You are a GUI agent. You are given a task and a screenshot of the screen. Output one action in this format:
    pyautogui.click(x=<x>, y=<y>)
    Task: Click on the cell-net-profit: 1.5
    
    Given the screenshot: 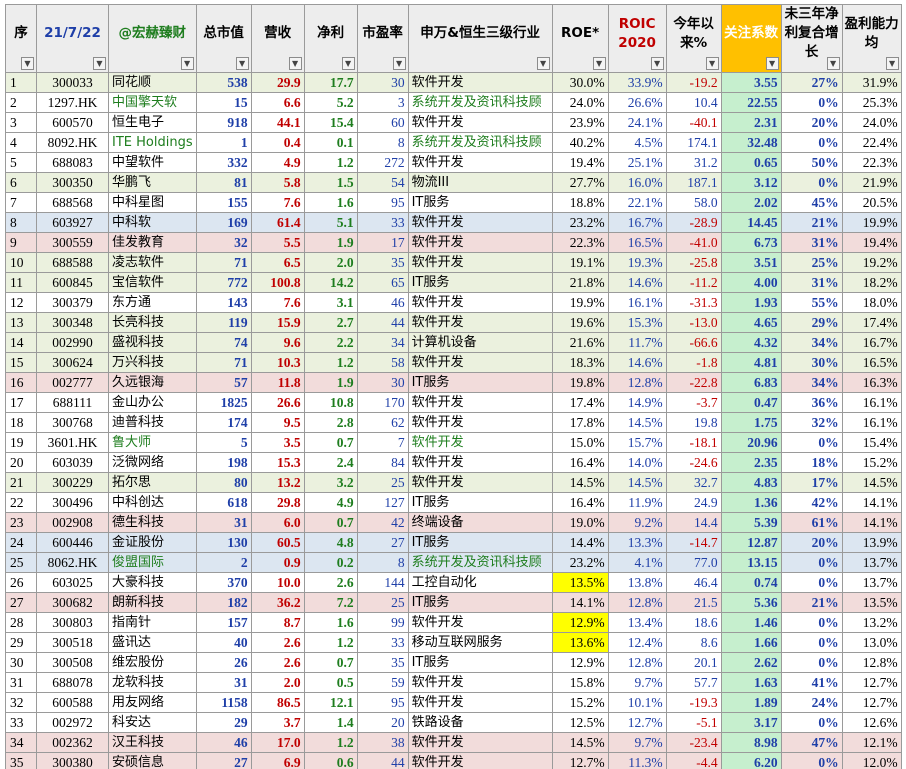 What is the action you would take?
    pyautogui.click(x=330, y=182)
    